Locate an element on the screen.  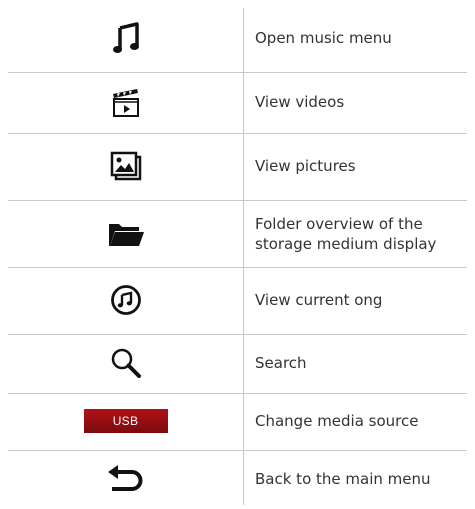
row-label: Open music menu is located at coordinates (323, 38).